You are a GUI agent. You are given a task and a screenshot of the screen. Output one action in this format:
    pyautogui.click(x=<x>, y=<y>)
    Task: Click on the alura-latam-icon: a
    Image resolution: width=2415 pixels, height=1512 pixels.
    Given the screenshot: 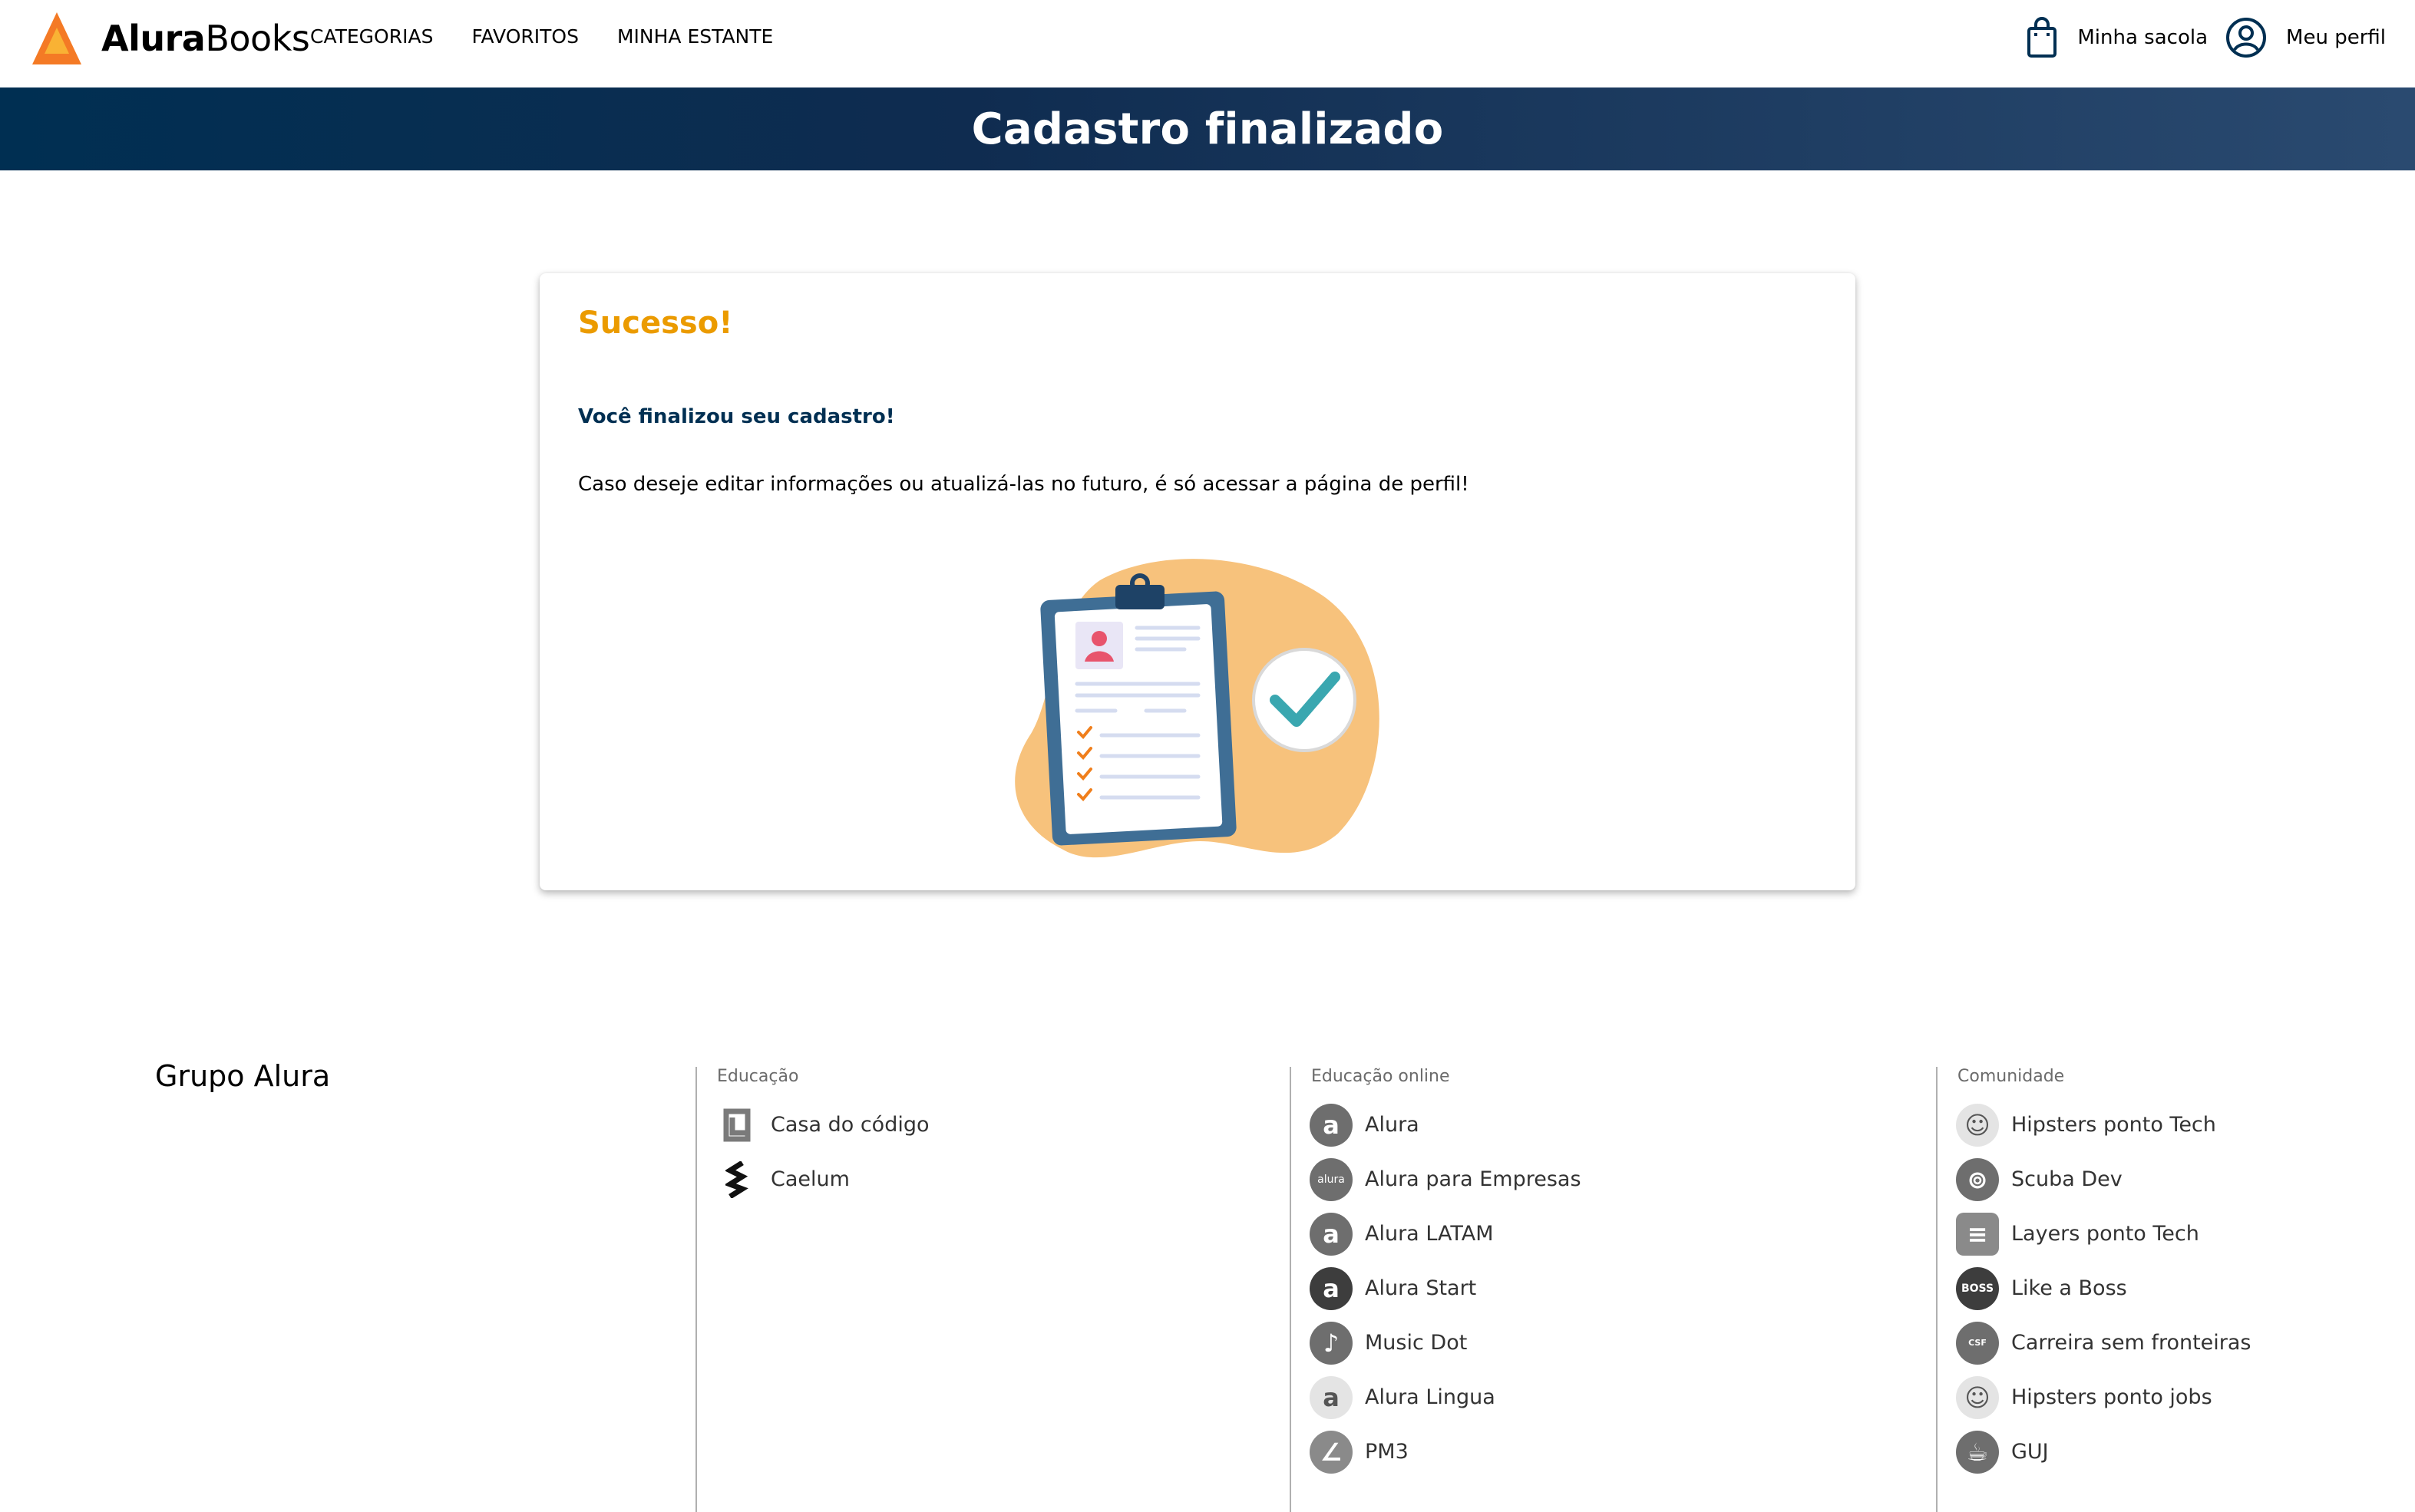 What is the action you would take?
    pyautogui.click(x=1331, y=1234)
    